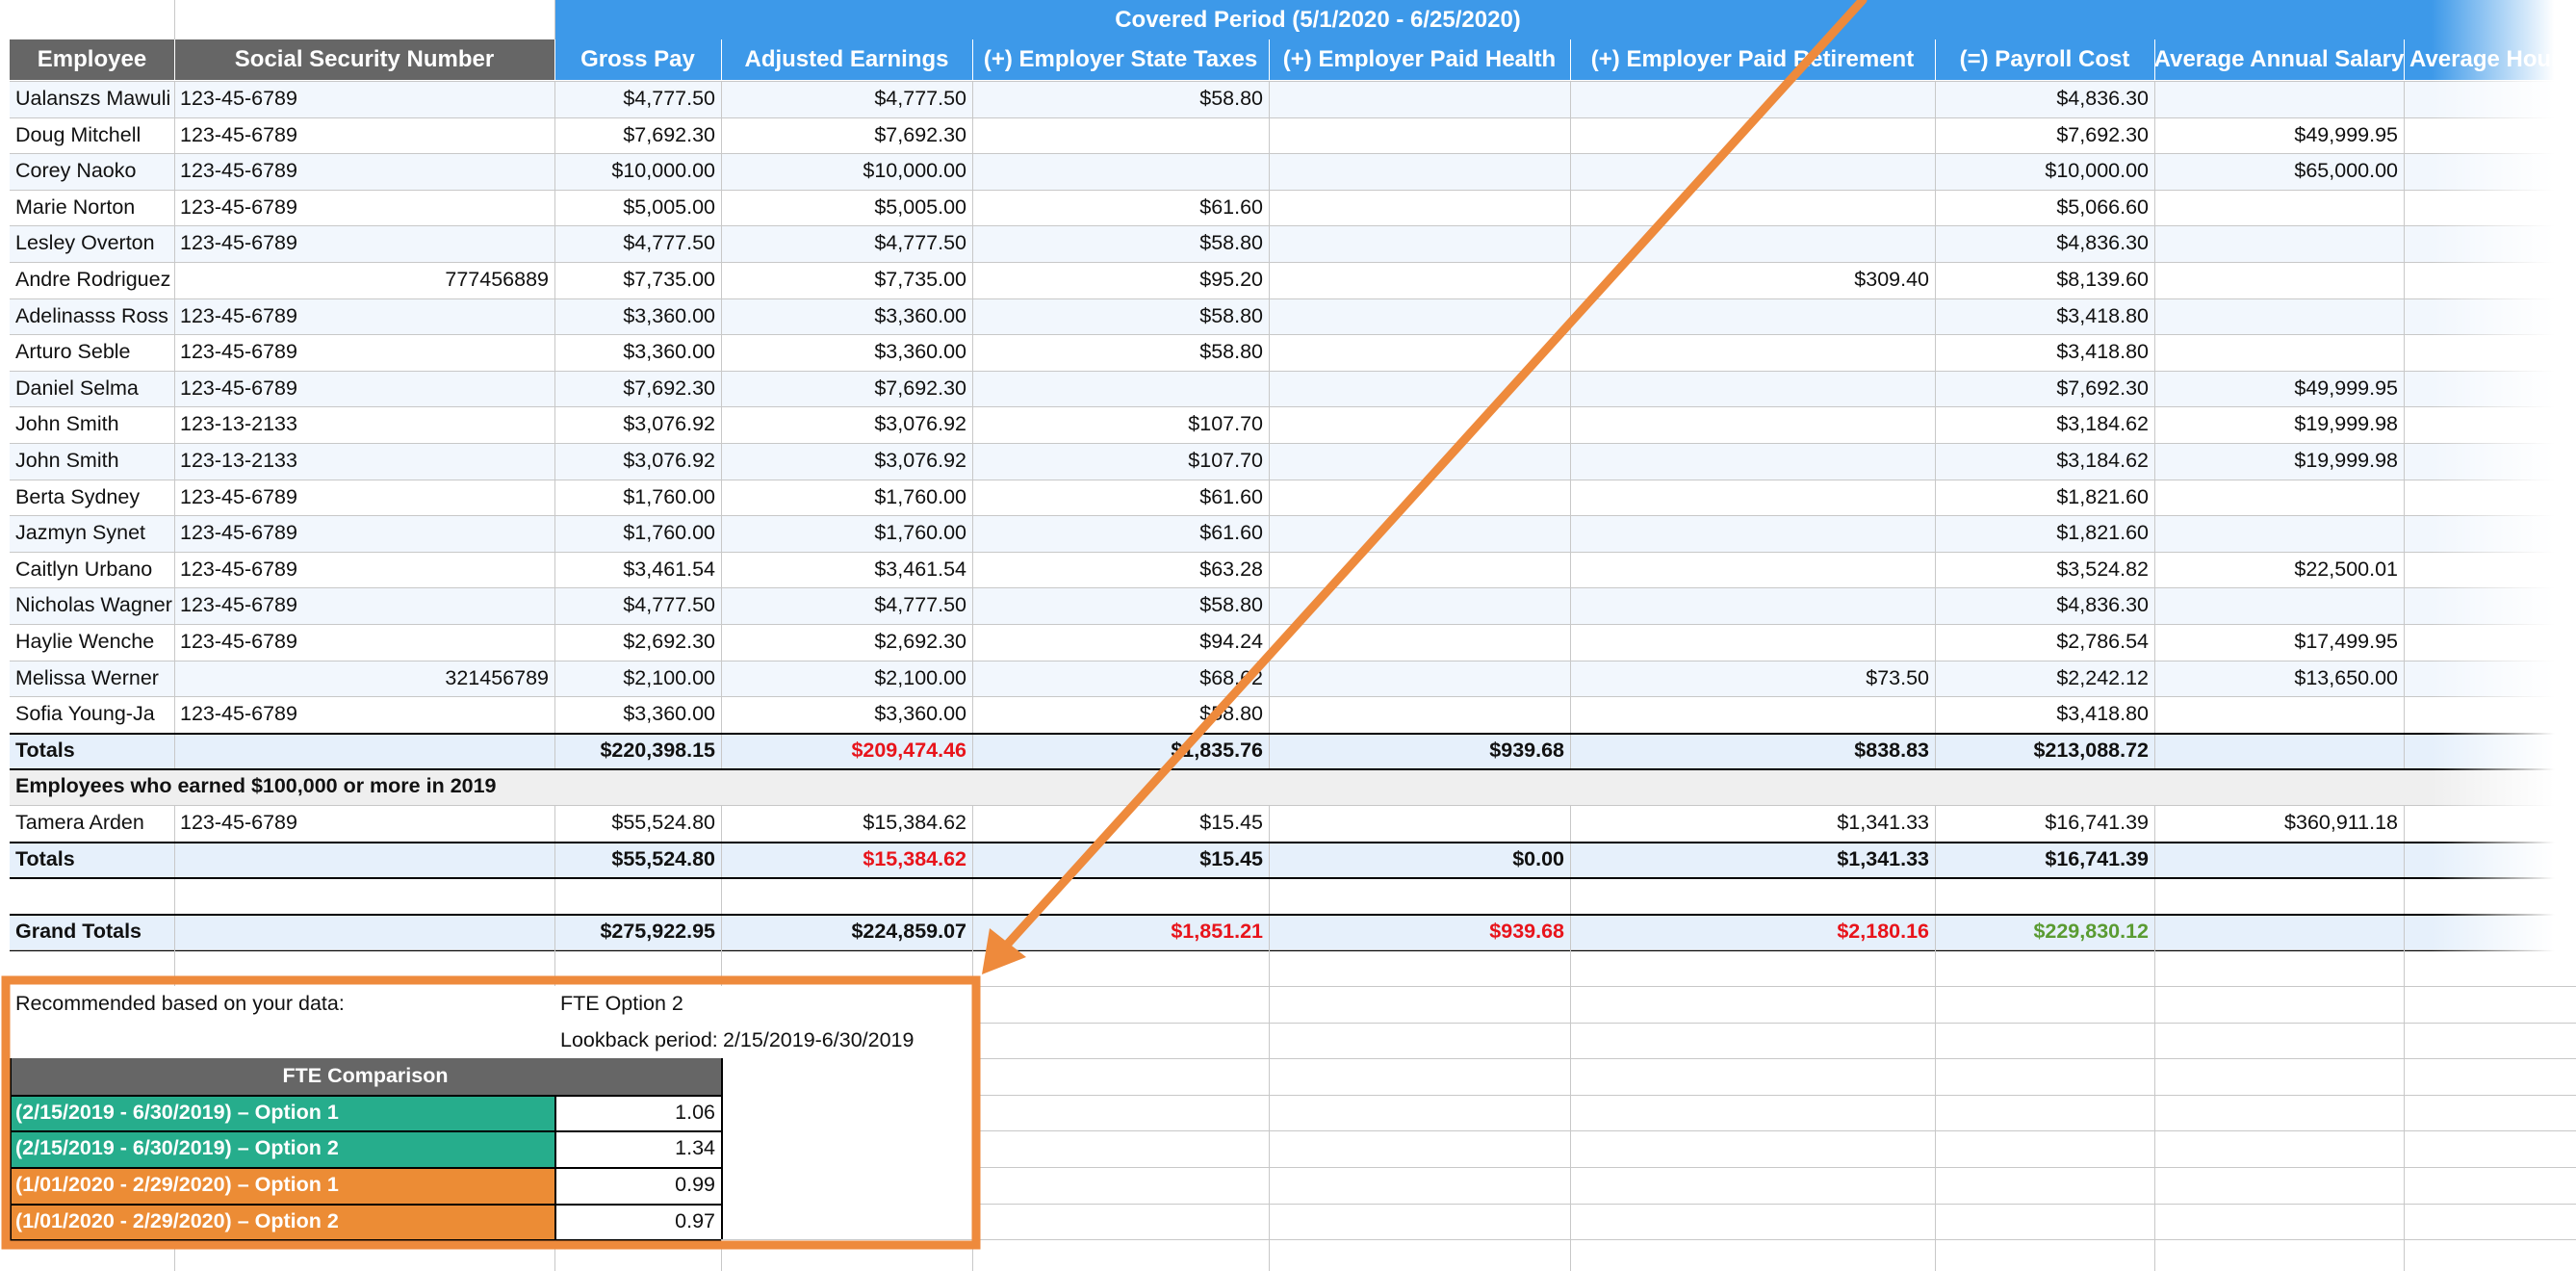  What do you see at coordinates (282, 1222) in the screenshot?
I see `fte-option-label: (1/01/2020 - 2/29/2020) – Option 2` at bounding box center [282, 1222].